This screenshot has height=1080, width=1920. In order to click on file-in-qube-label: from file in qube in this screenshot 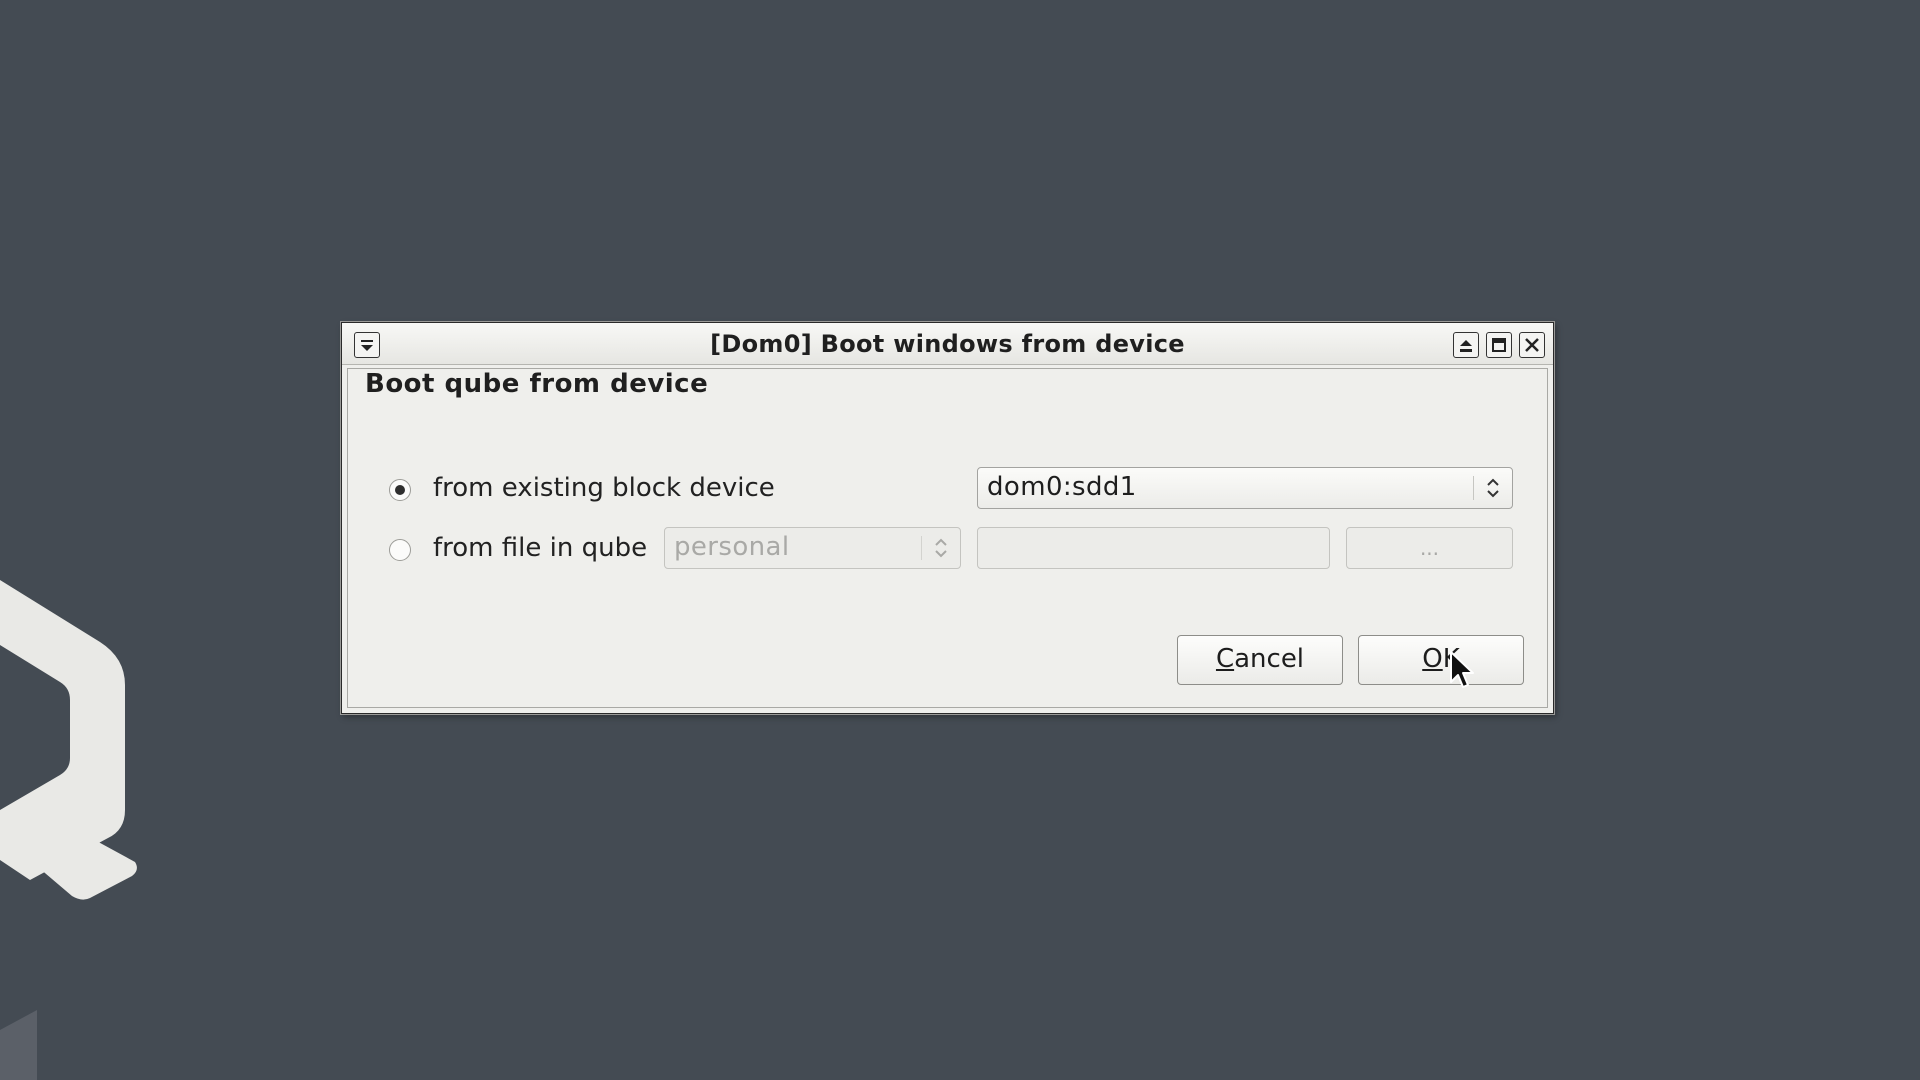, I will do `click(540, 548)`.